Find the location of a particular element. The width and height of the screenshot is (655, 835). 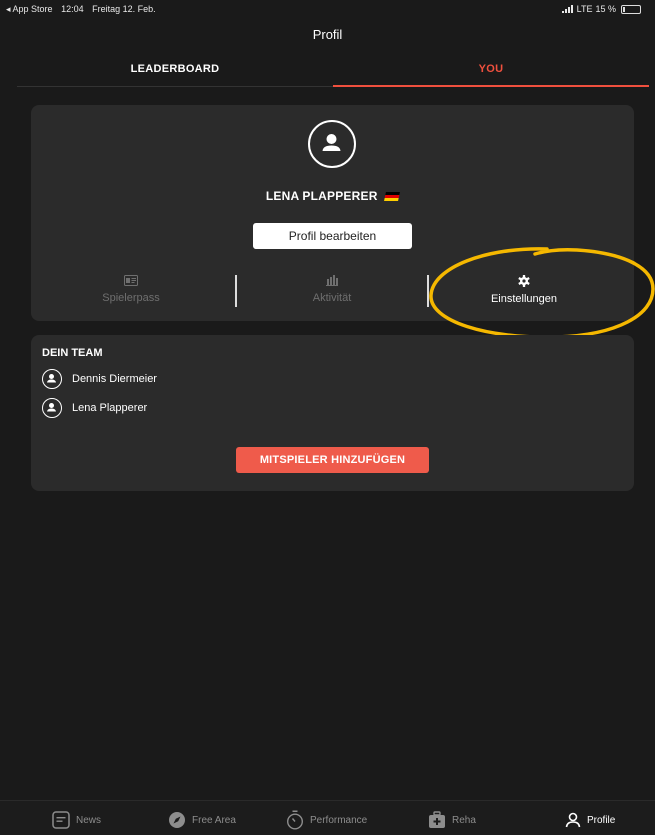

team-member: Dennis Diermeier is located at coordinates (99, 379).